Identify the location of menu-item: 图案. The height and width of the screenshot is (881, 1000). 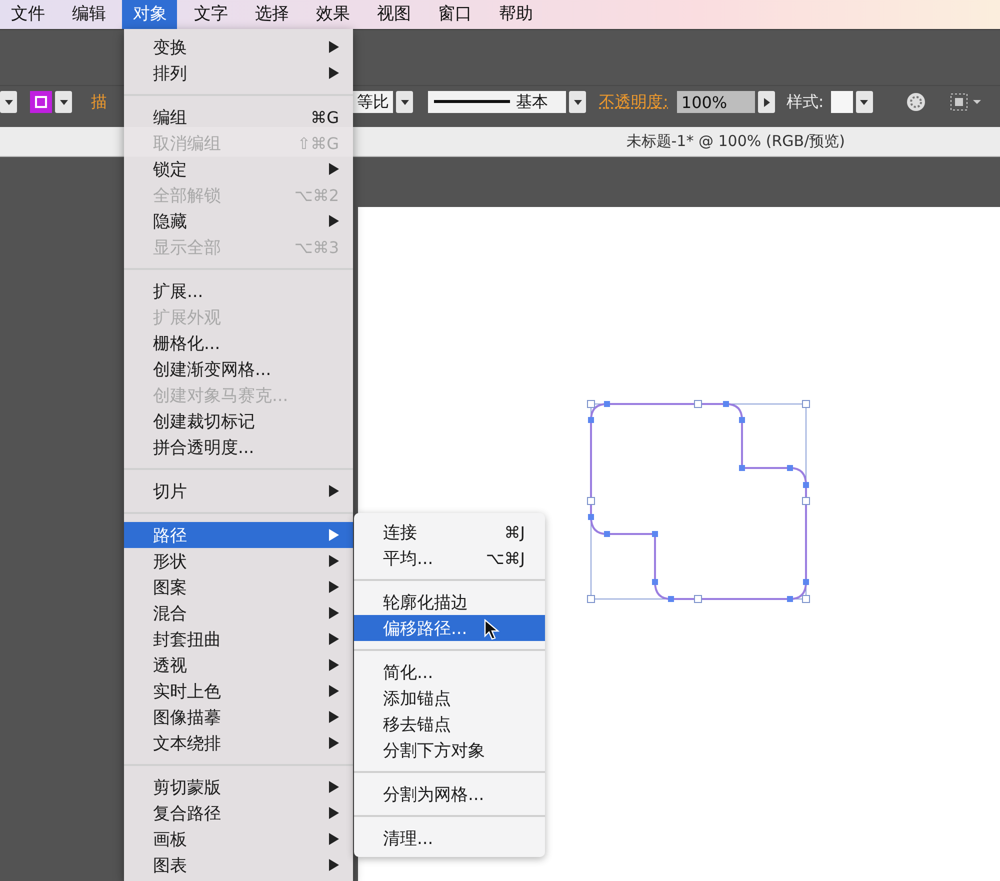
(238, 587).